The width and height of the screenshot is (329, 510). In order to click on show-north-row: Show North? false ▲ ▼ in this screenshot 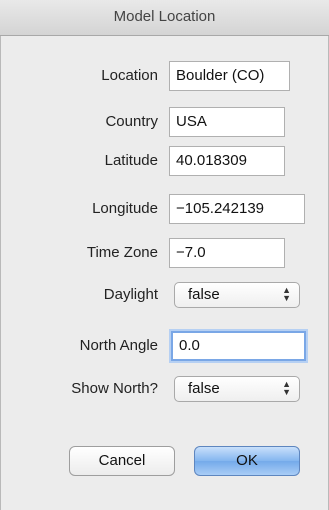, I will do `click(164, 389)`.